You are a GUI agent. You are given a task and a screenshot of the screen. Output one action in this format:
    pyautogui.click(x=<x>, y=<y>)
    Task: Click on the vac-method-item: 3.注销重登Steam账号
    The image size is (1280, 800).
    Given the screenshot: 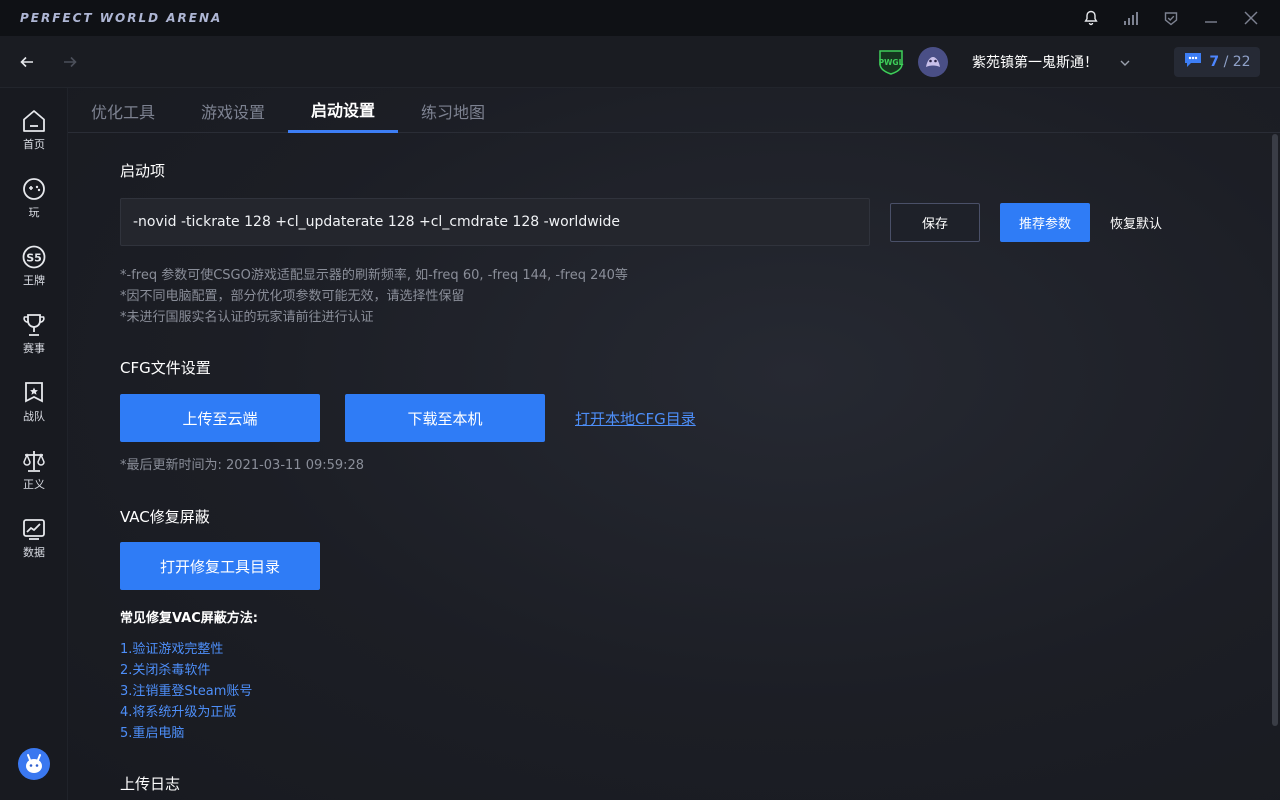 What is the action you would take?
    pyautogui.click(x=186, y=689)
    